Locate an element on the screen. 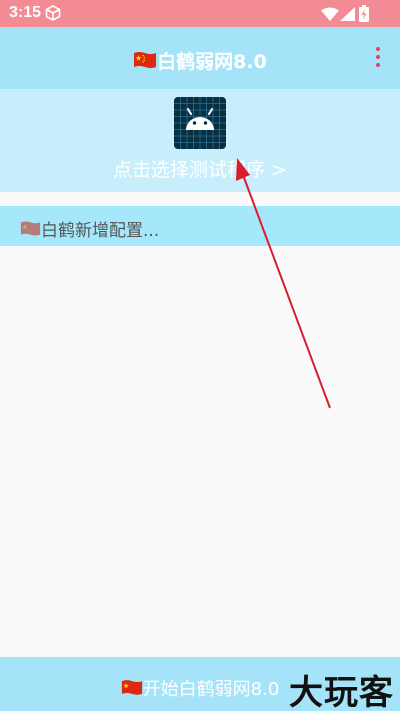  select-test-app-button: 点击选择测试程序 > is located at coordinates (200, 140).